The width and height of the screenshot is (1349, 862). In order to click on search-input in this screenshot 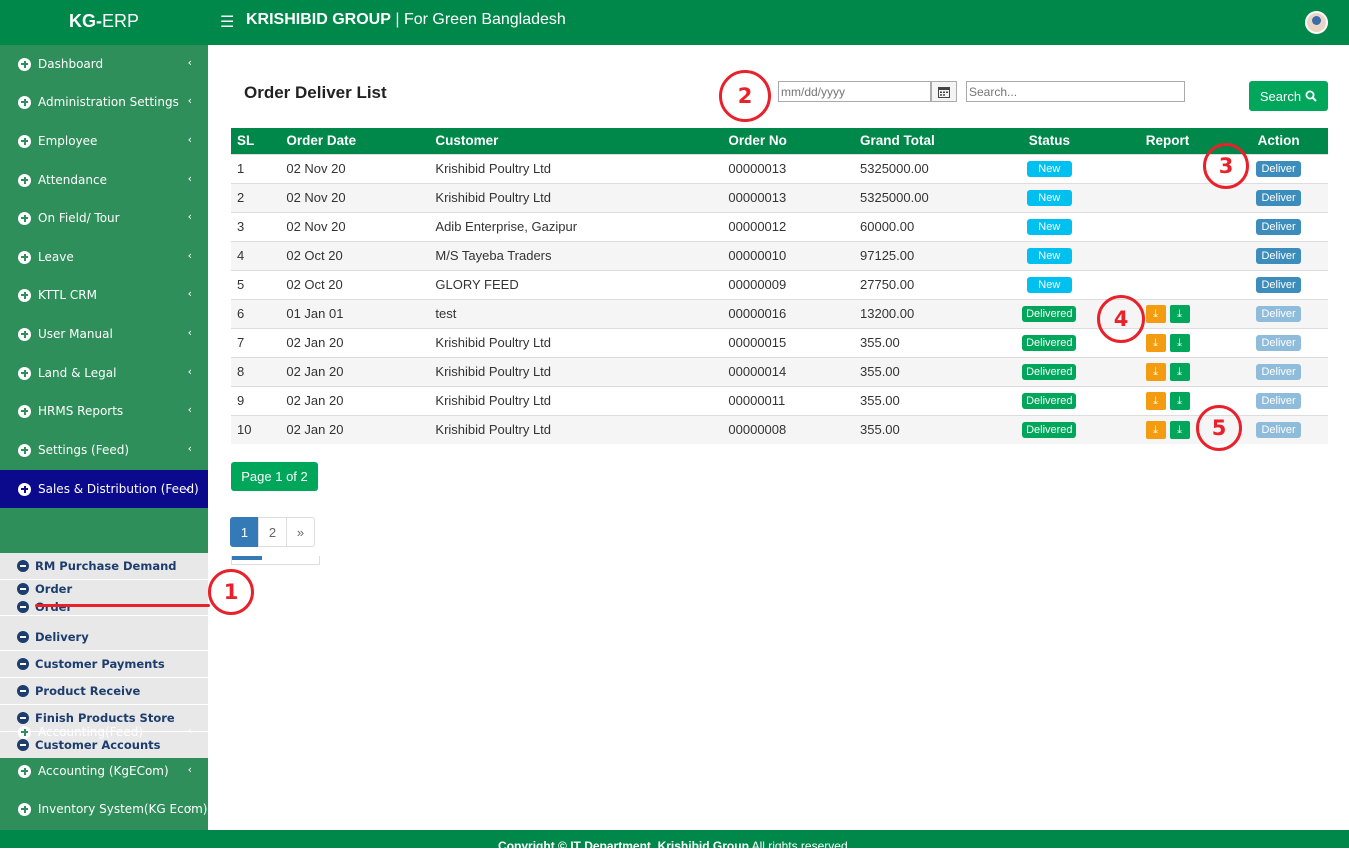, I will do `click(1075, 91)`.